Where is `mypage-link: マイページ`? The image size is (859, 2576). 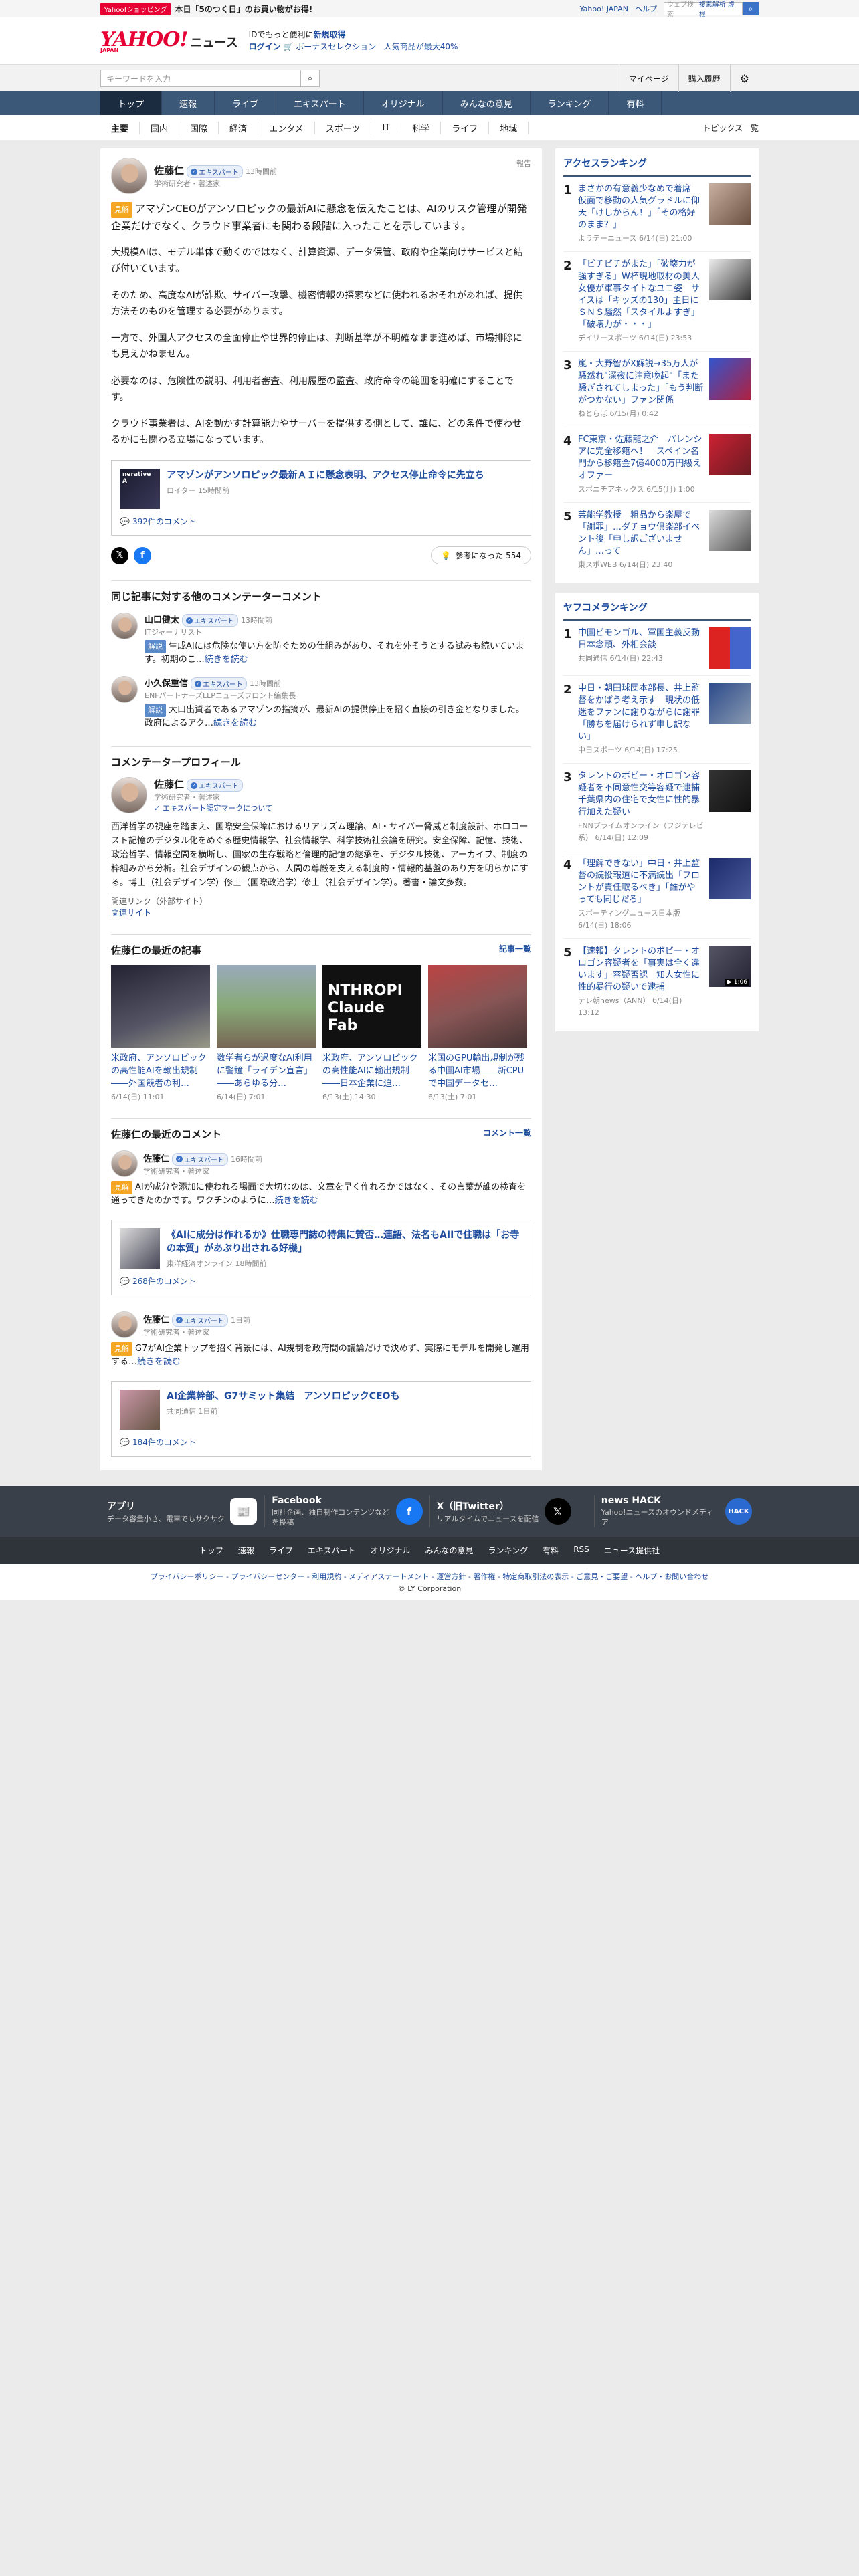
mypage-link: マイページ is located at coordinates (648, 78).